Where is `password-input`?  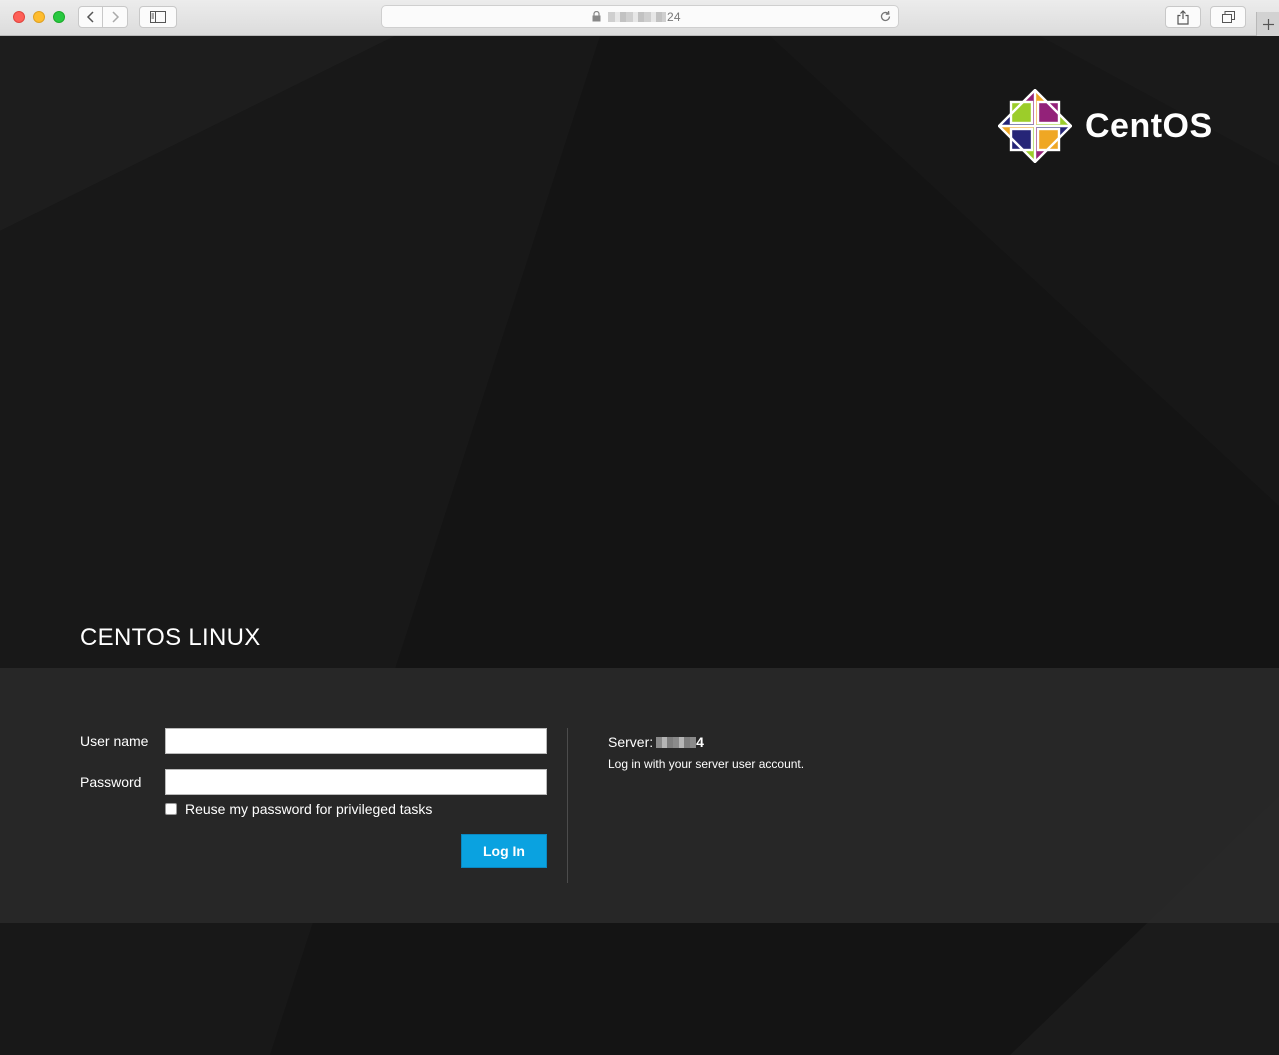 password-input is located at coordinates (356, 782).